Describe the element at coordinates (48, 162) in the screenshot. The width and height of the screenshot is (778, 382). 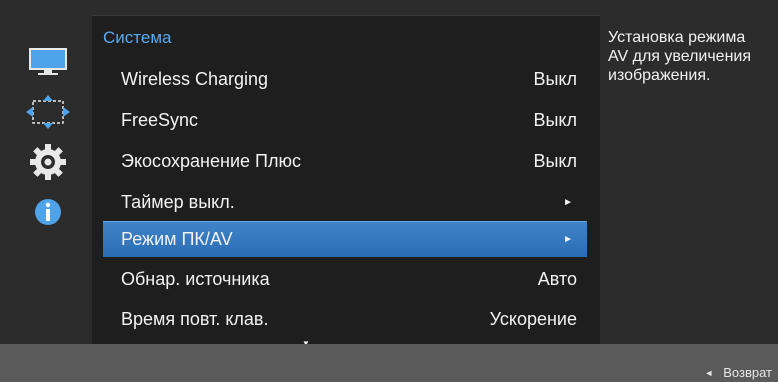
I see `system-gear-icon` at that location.